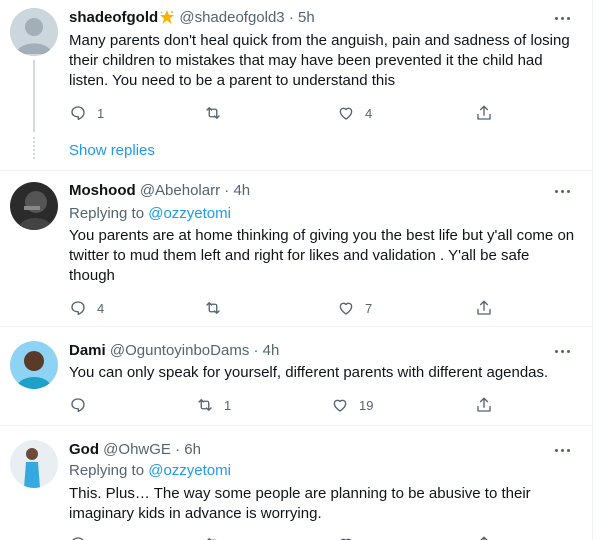  I want to click on display-name: shadeofgold, so click(113, 17).